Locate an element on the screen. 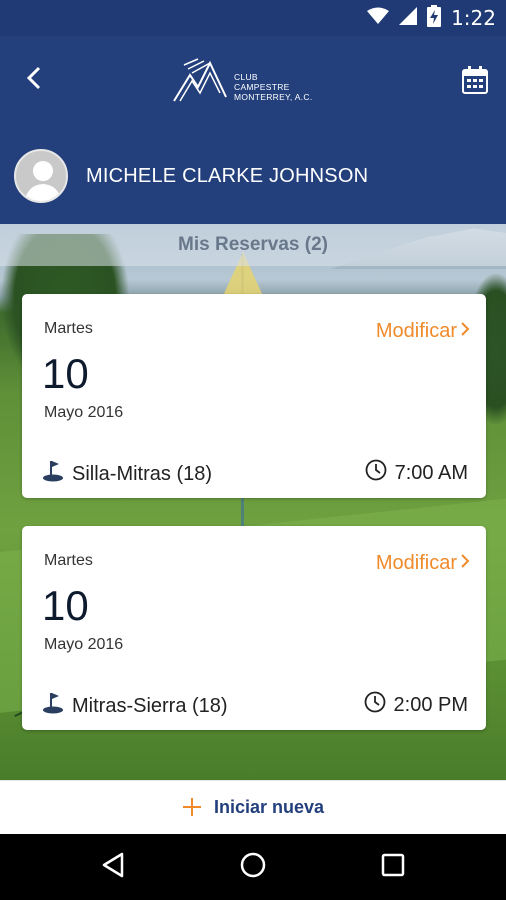  course-info: Silla-Mitras (18) is located at coordinates (127, 474).